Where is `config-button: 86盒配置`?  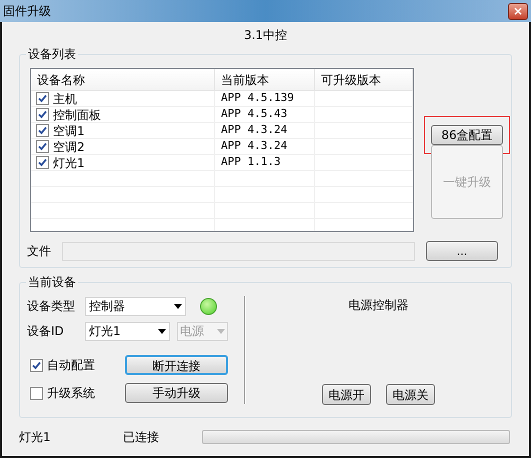 config-button: 86盒配置 is located at coordinates (467, 135).